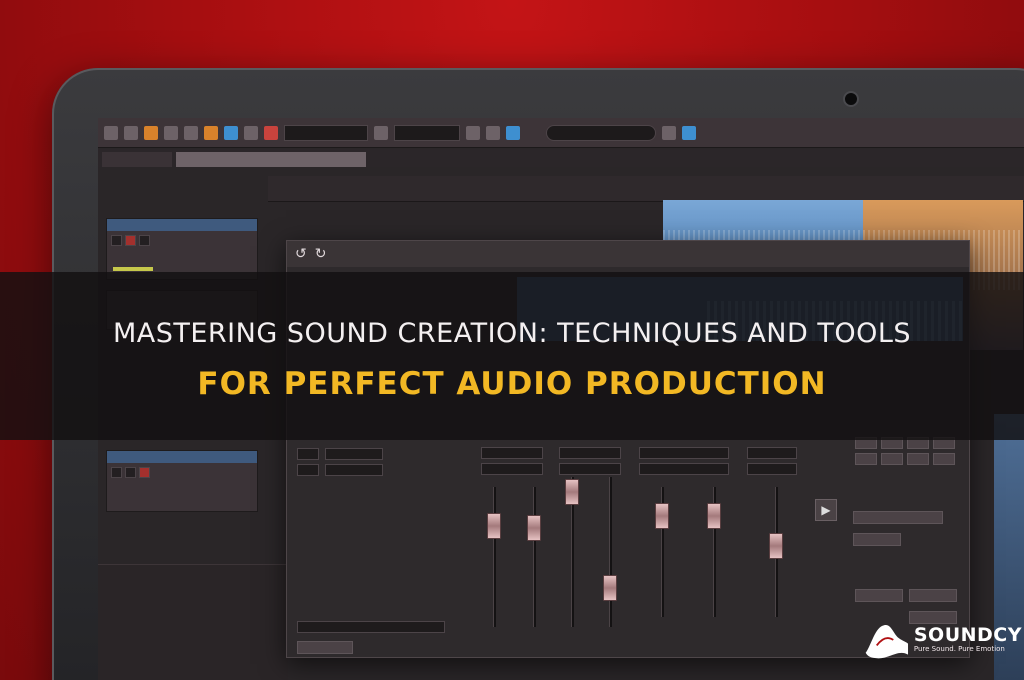  Describe the element at coordinates (933, 595) in the screenshot. I see `apply-button` at that location.